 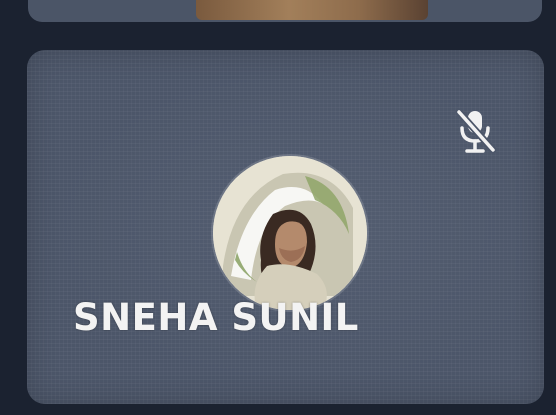 I want to click on participant-tile-partial, so click(x=285, y=11).